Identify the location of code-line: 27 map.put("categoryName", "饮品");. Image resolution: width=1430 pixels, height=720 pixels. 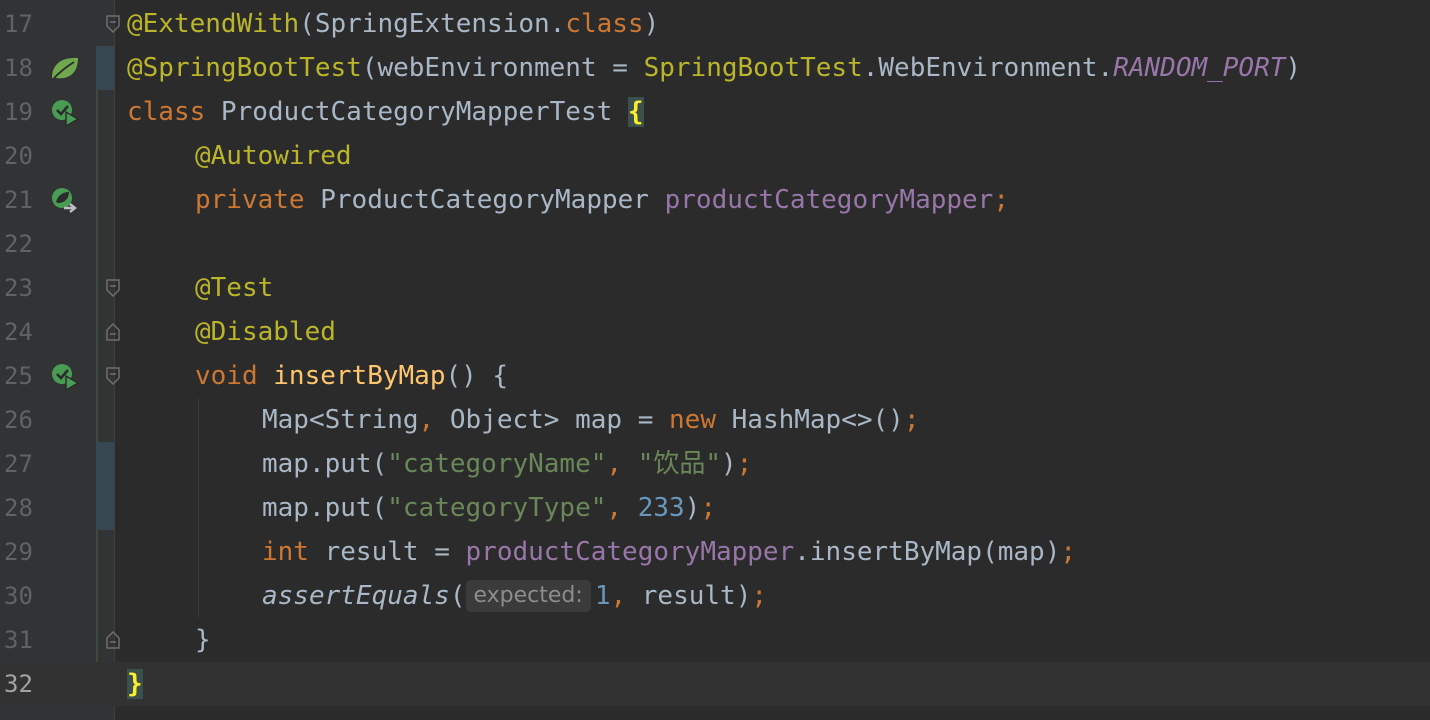
(715, 464).